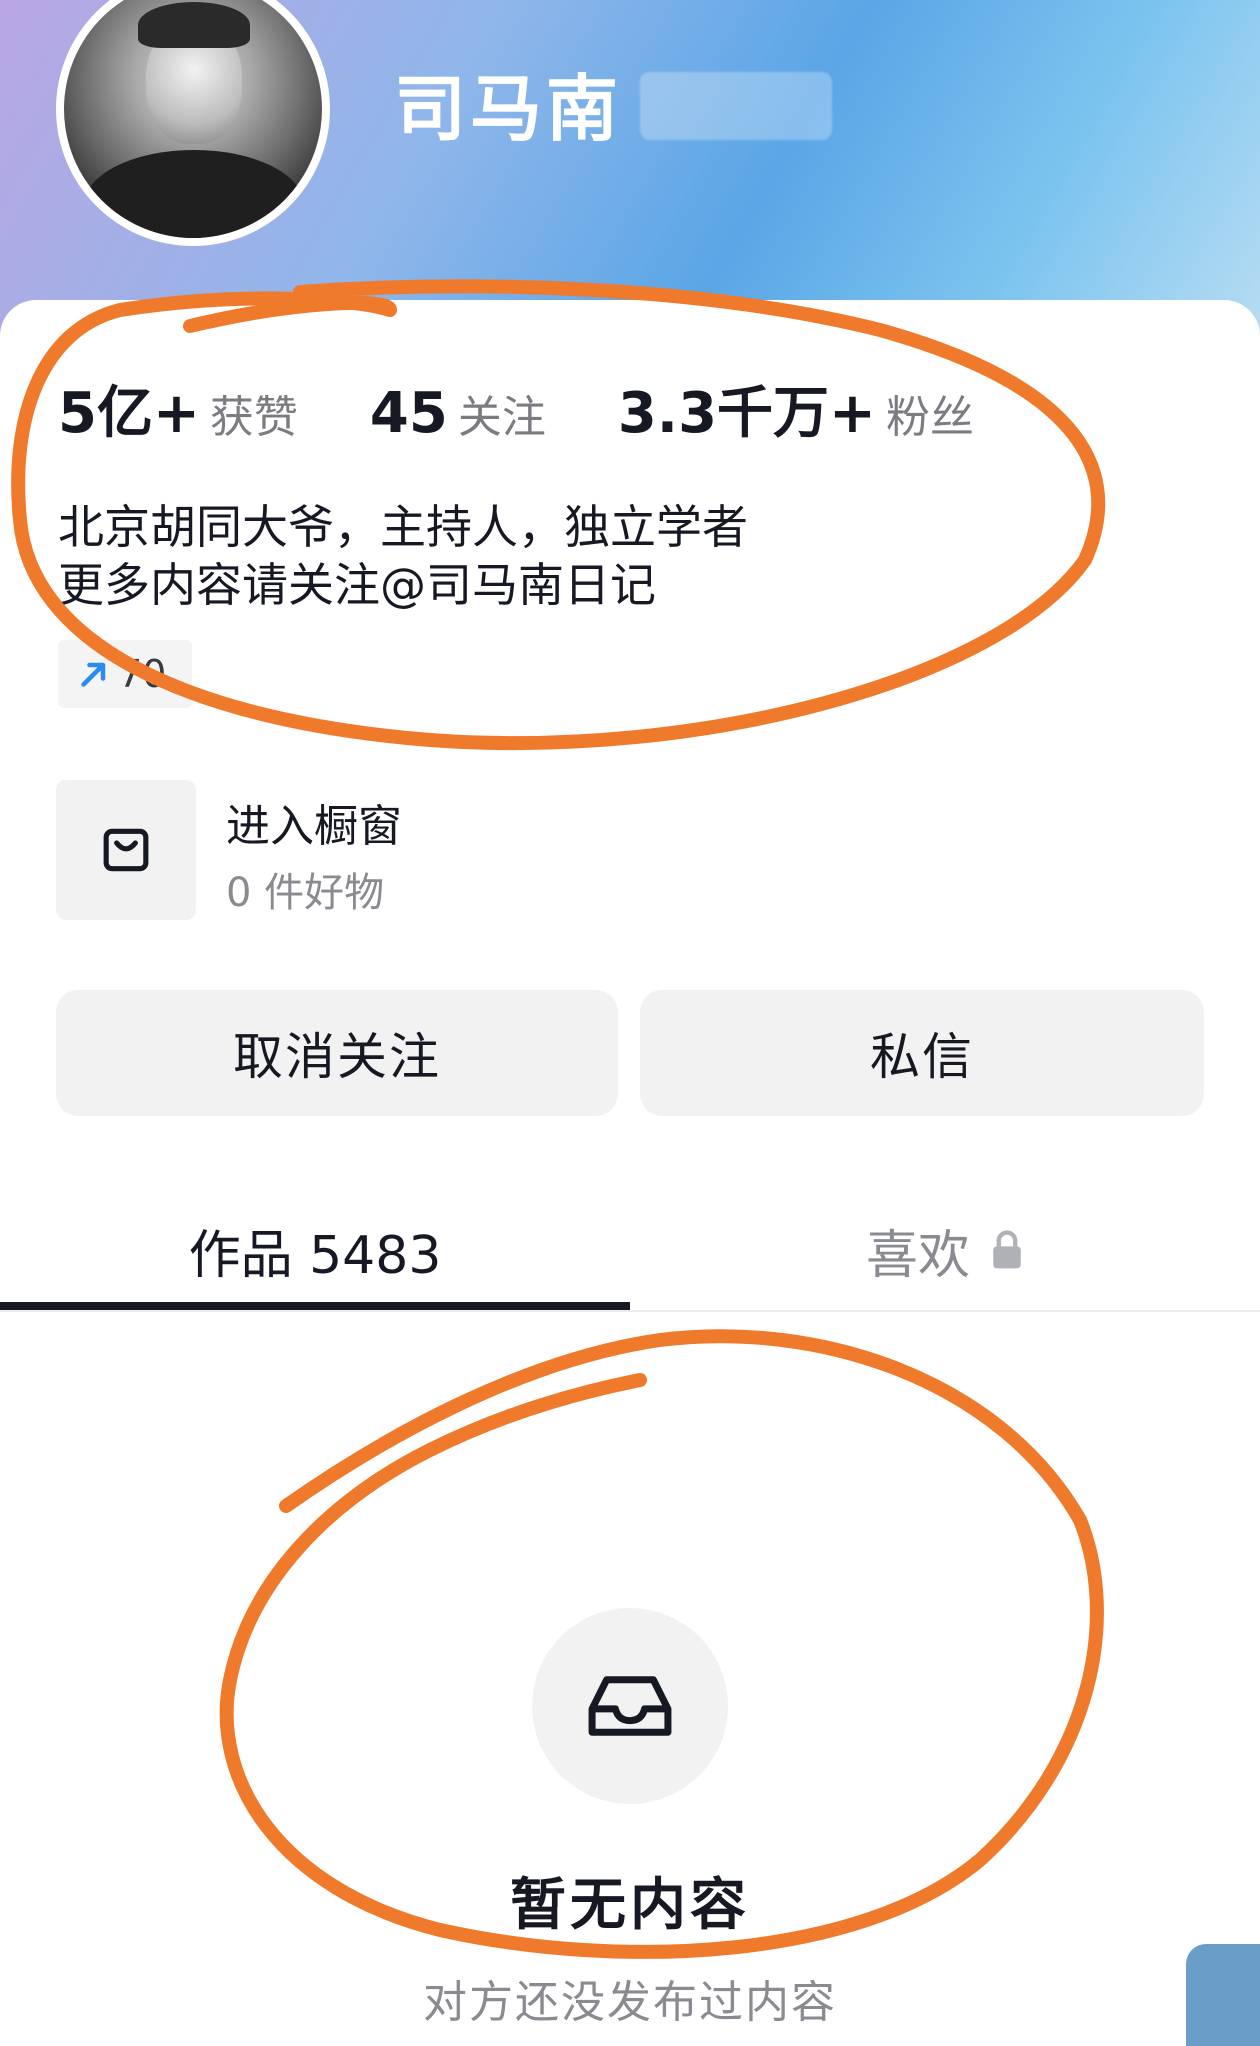  What do you see at coordinates (736, 106) in the screenshot?
I see `blurred-tag` at bounding box center [736, 106].